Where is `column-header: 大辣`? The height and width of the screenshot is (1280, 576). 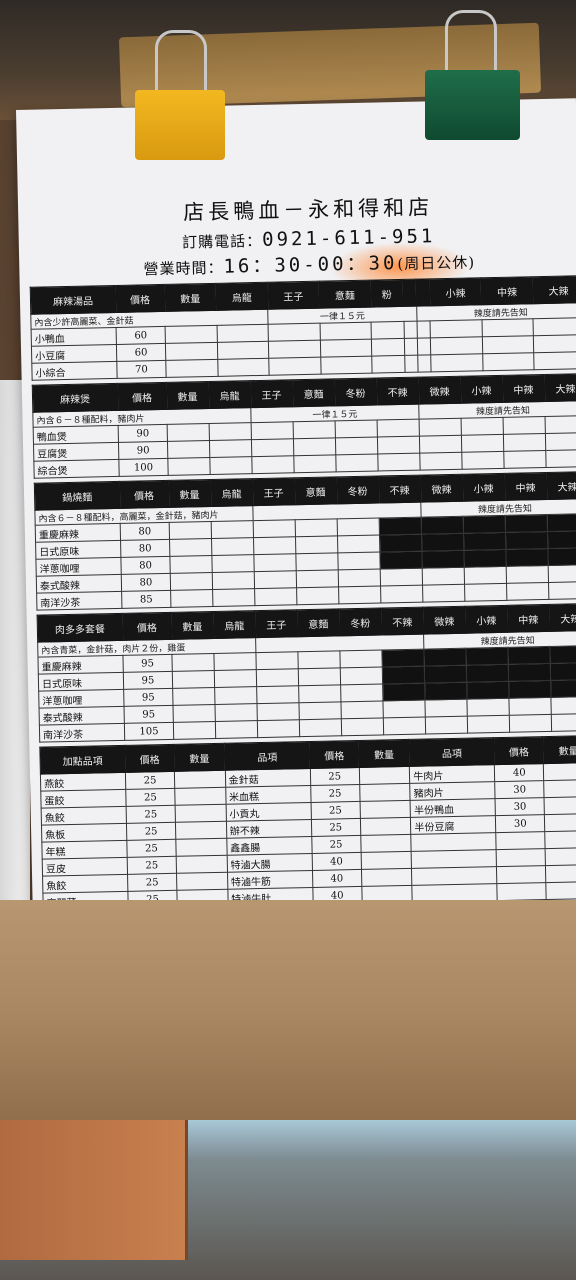 column-header: 大辣 is located at coordinates (554, 289).